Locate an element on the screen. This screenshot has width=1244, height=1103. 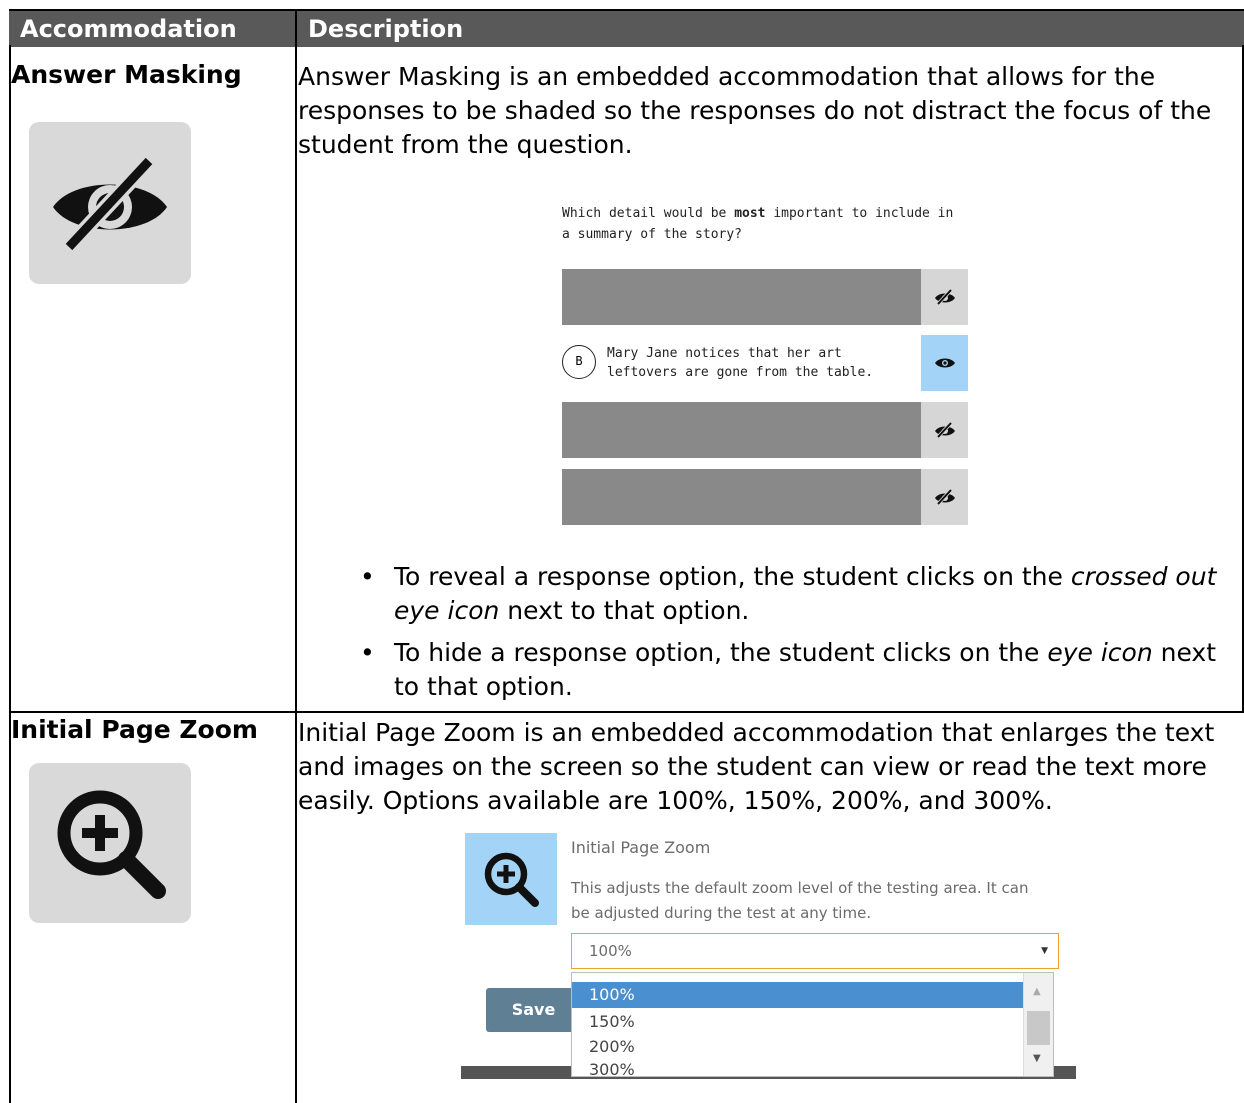
save-button: Save is located at coordinates (533, 1010).